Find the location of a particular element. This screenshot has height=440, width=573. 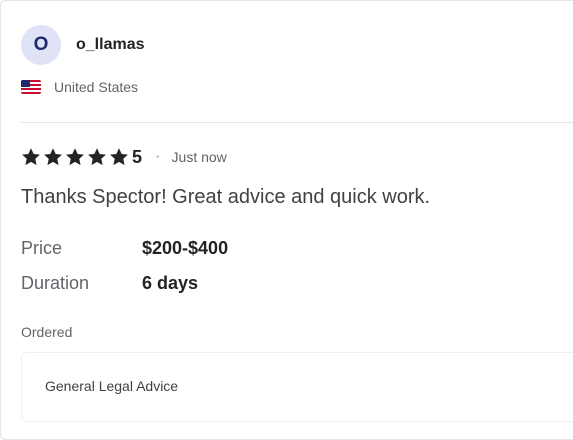

reviewer-username: o_llamas is located at coordinates (110, 45).